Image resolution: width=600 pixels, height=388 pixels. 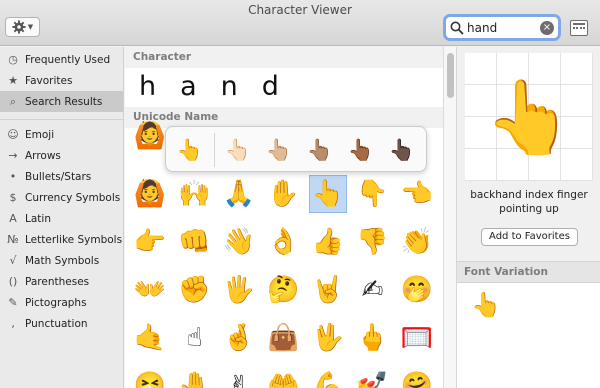 I want to click on sidebar-item-search-results: ⌕ Search Results, so click(x=61, y=101).